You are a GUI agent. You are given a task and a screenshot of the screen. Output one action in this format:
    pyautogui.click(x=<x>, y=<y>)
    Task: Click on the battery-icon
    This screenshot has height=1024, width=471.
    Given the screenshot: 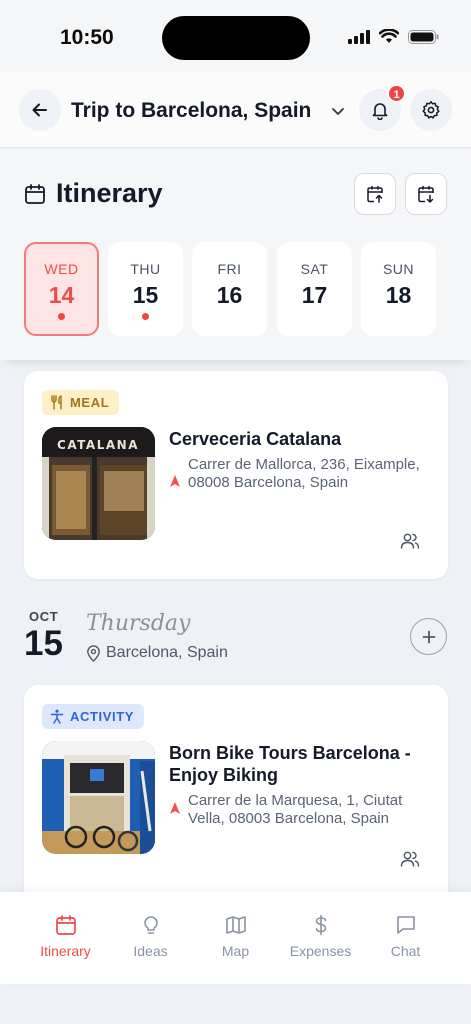 What is the action you would take?
    pyautogui.click(x=423, y=36)
    